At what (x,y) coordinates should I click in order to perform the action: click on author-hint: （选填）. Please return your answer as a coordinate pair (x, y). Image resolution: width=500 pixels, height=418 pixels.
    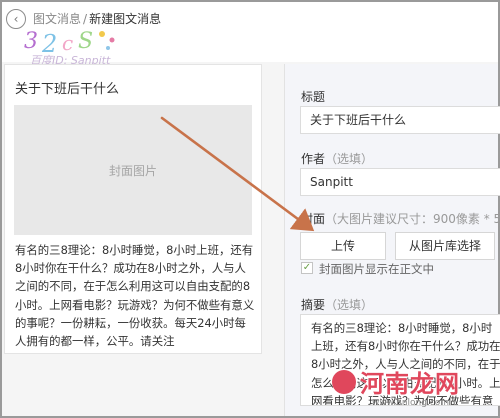
    Looking at the image, I should click on (349, 159).